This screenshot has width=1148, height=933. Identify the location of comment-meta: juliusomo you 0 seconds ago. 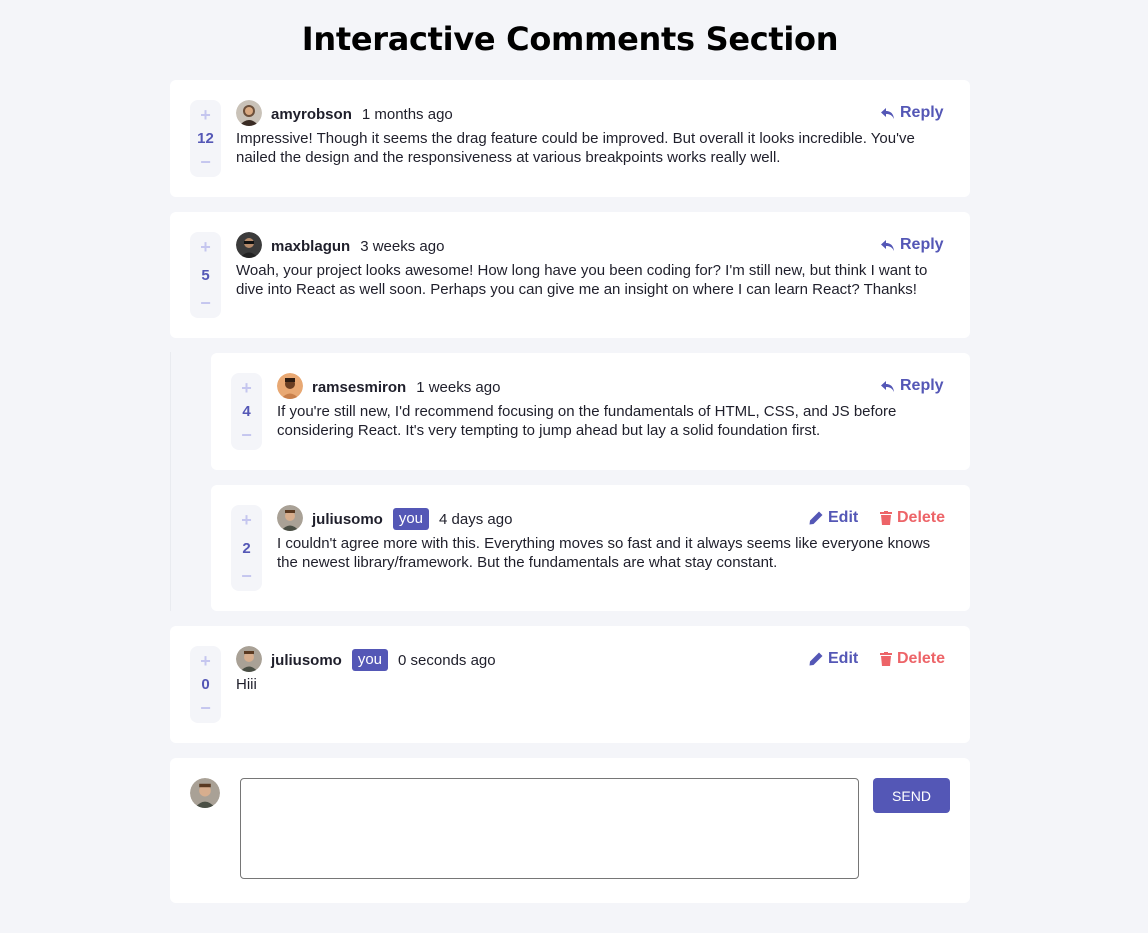
(383, 660).